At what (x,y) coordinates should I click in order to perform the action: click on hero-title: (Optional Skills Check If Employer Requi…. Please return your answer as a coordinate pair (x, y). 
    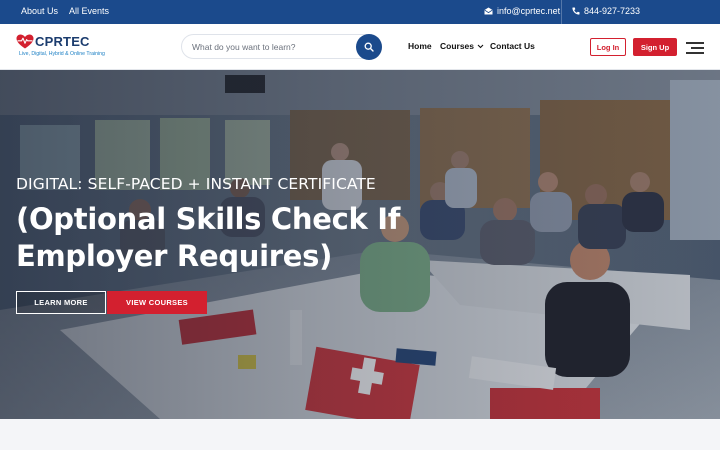
    Looking at the image, I should click on (208, 237).